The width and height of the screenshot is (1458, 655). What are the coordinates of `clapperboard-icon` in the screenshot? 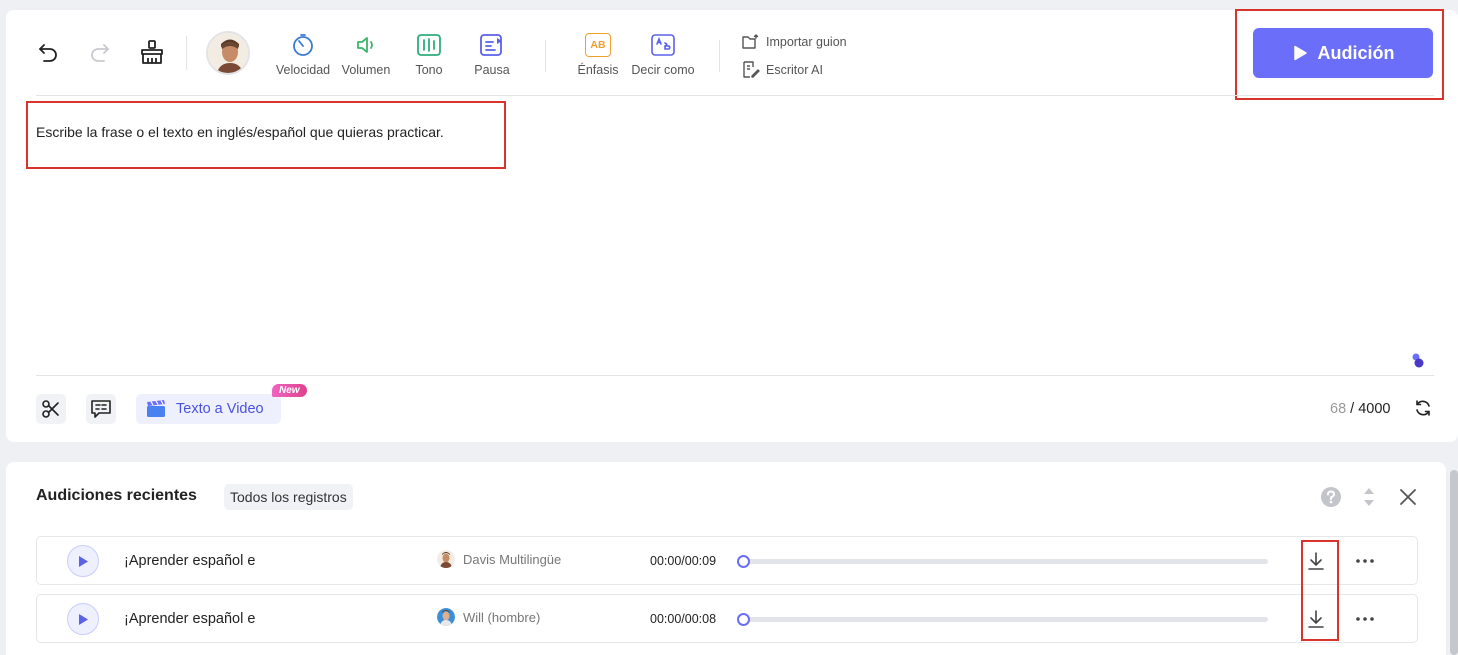 It's located at (156, 408).